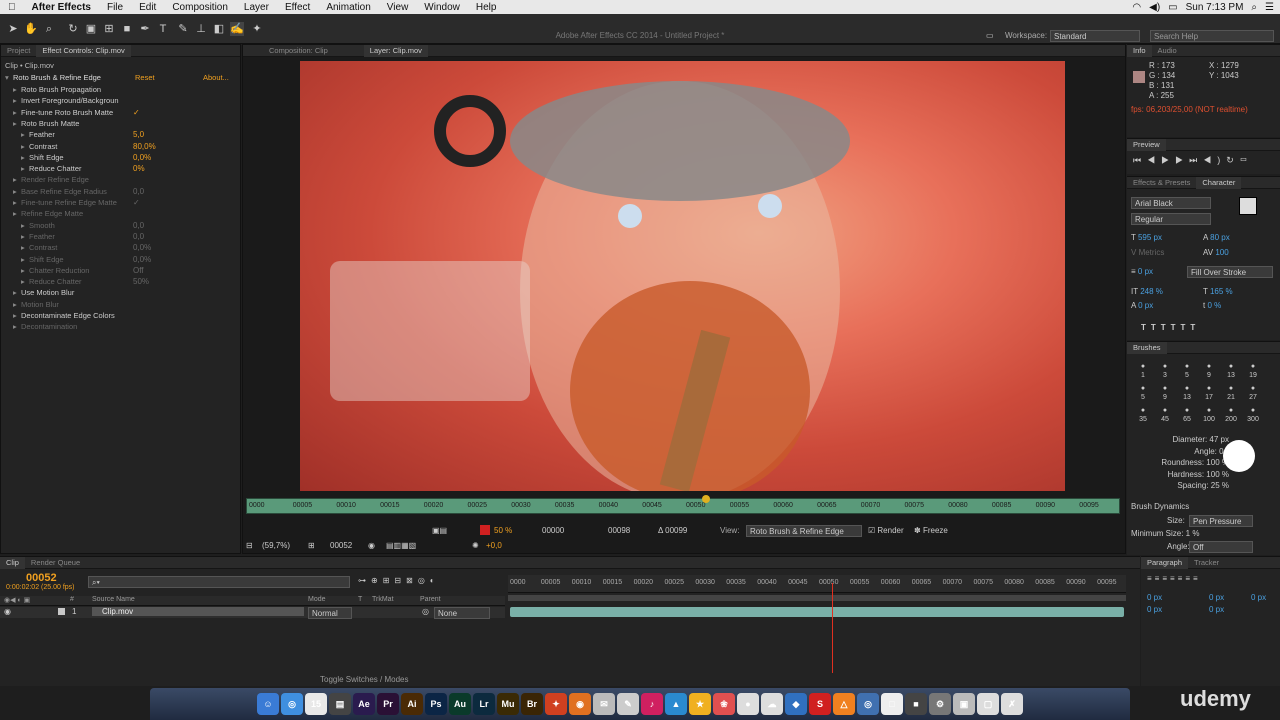 Image resolution: width=1280 pixels, height=720 pixels. What do you see at coordinates (7, 611) in the screenshot?
I see `visibility-icon: ◉` at bounding box center [7, 611].